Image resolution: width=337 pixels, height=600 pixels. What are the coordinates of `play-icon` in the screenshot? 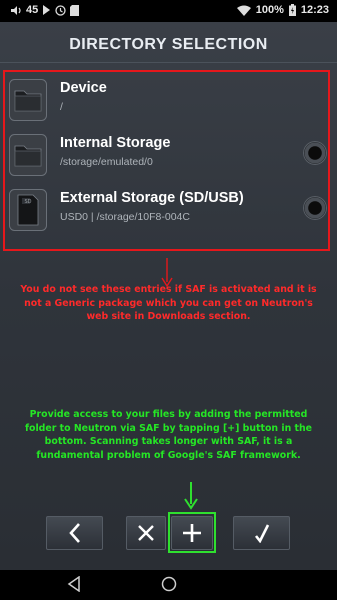 It's located at (47, 10).